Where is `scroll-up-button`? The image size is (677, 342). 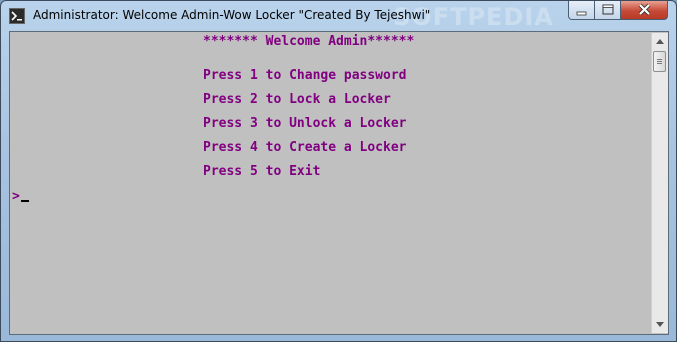 scroll-up-button is located at coordinates (660, 41).